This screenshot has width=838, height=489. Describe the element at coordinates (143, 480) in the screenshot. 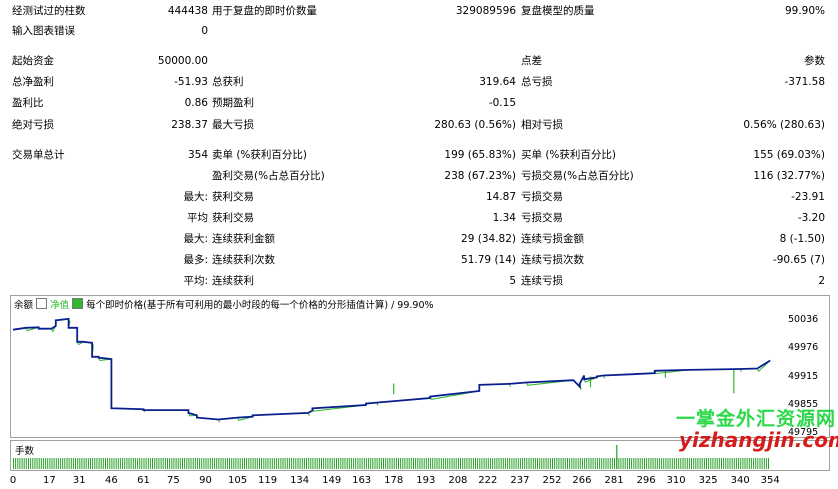

I see `x-tick-label: 61` at that location.